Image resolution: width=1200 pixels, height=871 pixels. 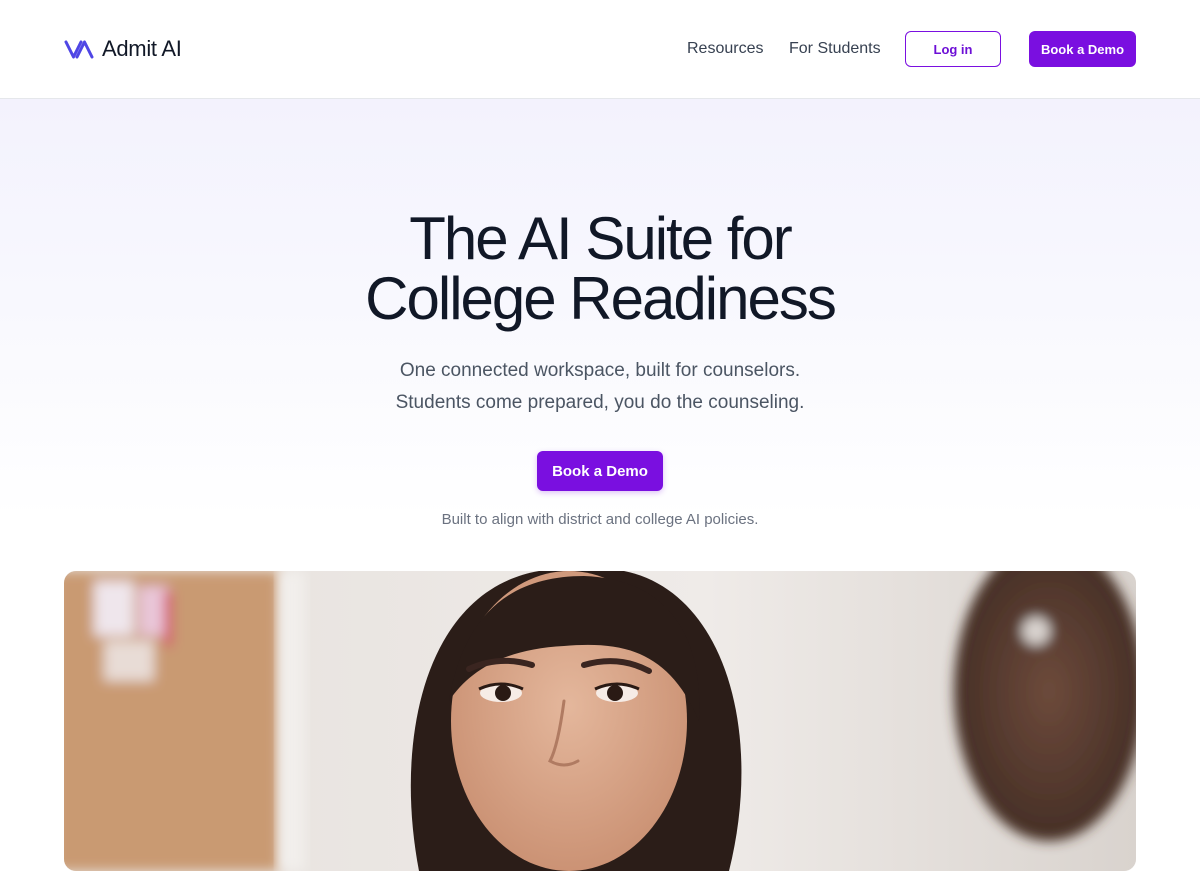 What do you see at coordinates (79, 49) in the screenshot?
I see `admit-ai-logo-icon` at bounding box center [79, 49].